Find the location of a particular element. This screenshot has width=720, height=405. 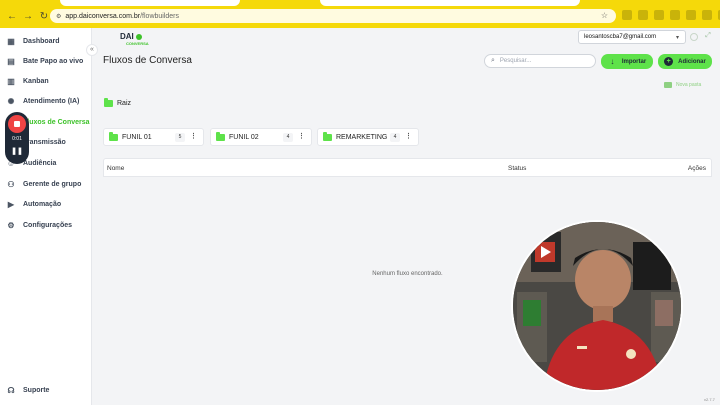

sidebar-item-label: Atendimento (IA) is located at coordinates (51, 101).